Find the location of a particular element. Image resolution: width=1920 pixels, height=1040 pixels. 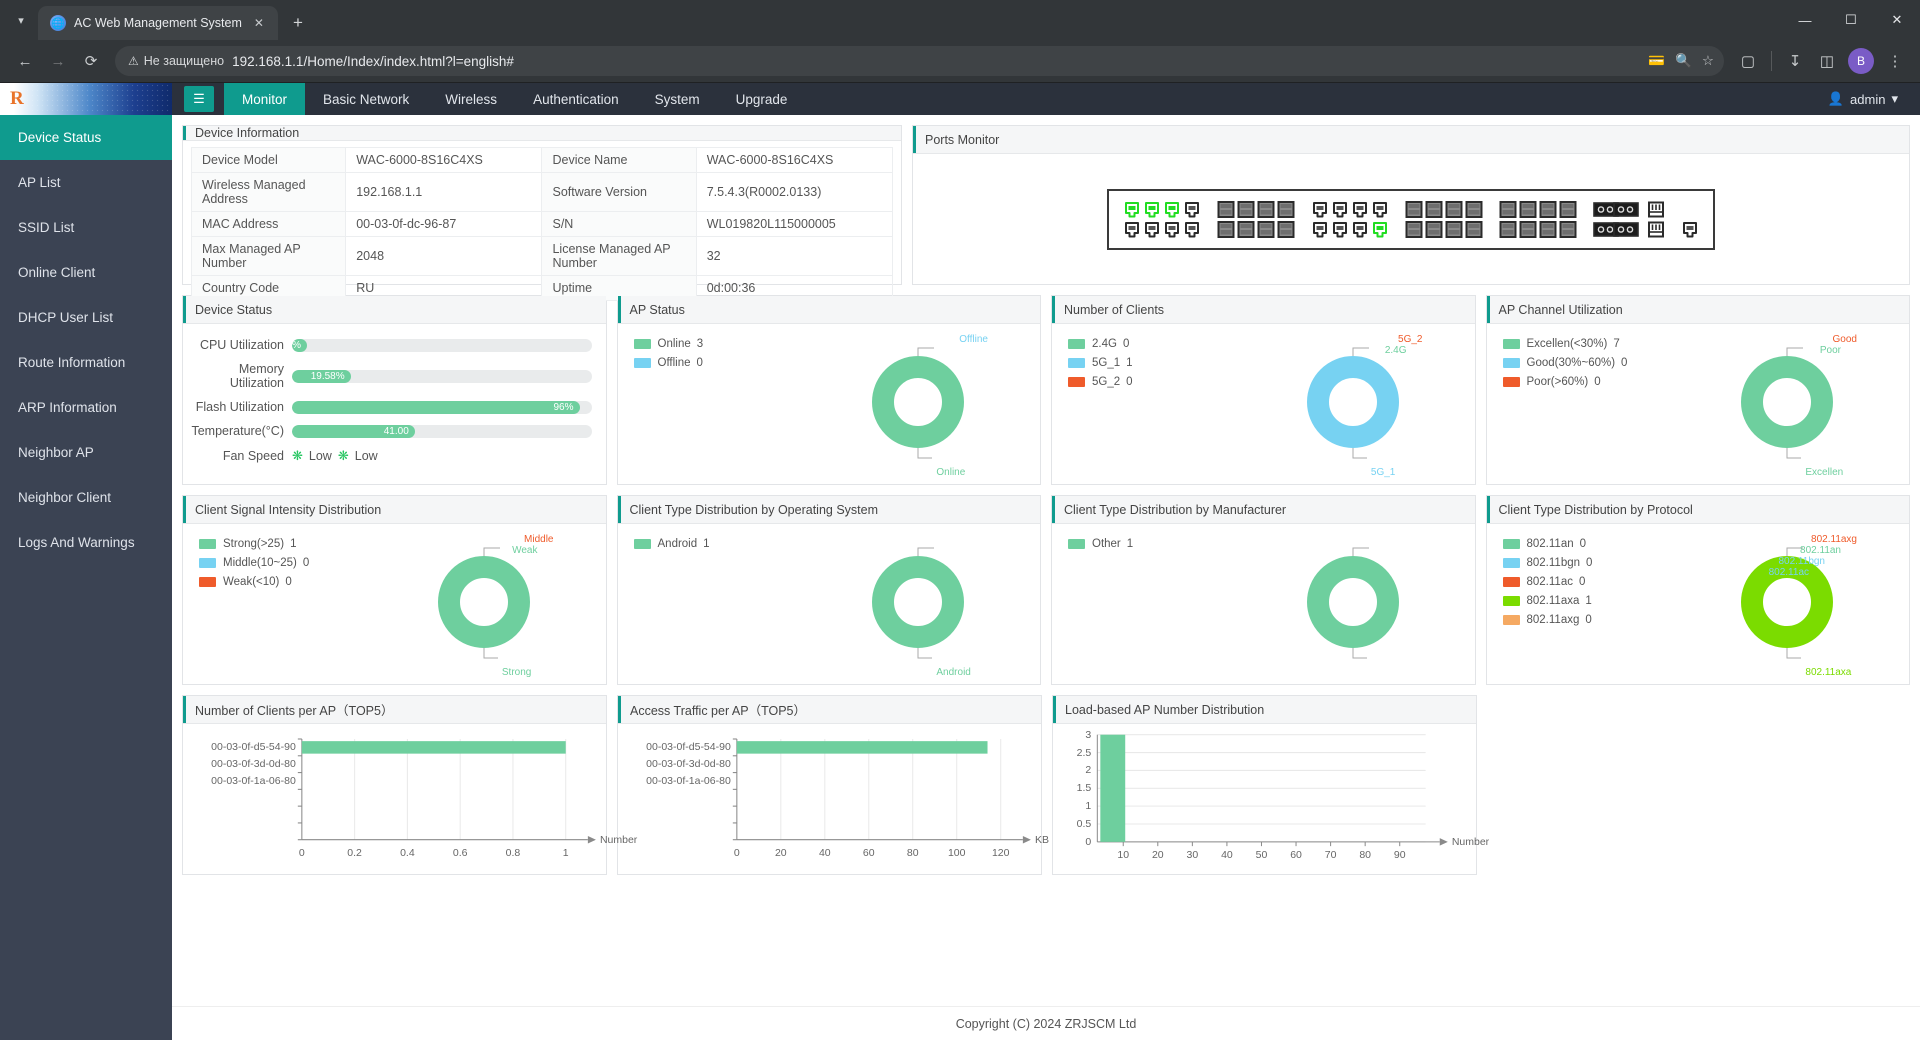

user-menu: 👤 admin ▾ is located at coordinates (1874, 99).